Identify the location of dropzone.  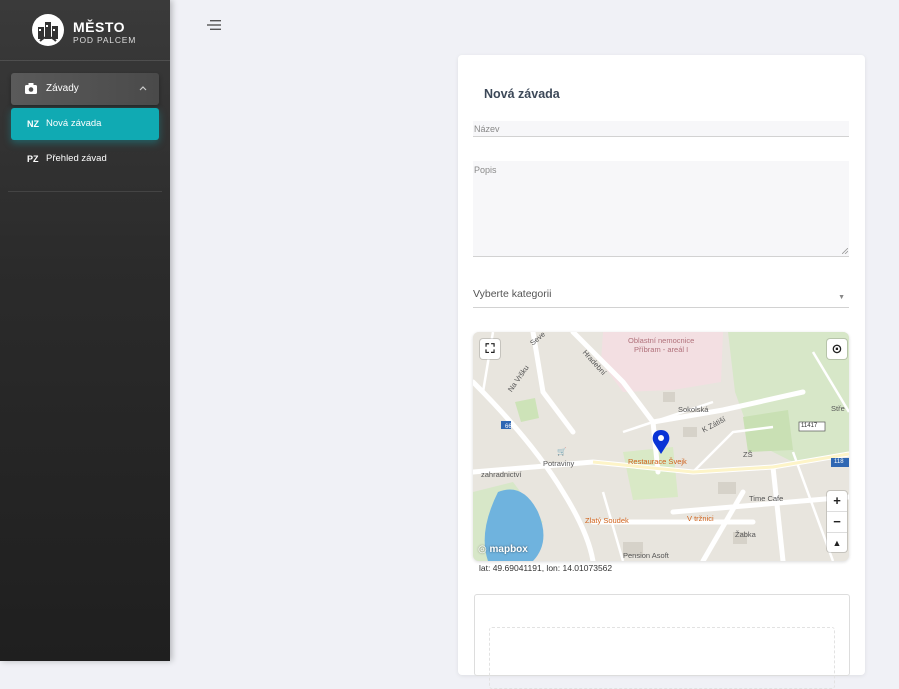
(662, 658).